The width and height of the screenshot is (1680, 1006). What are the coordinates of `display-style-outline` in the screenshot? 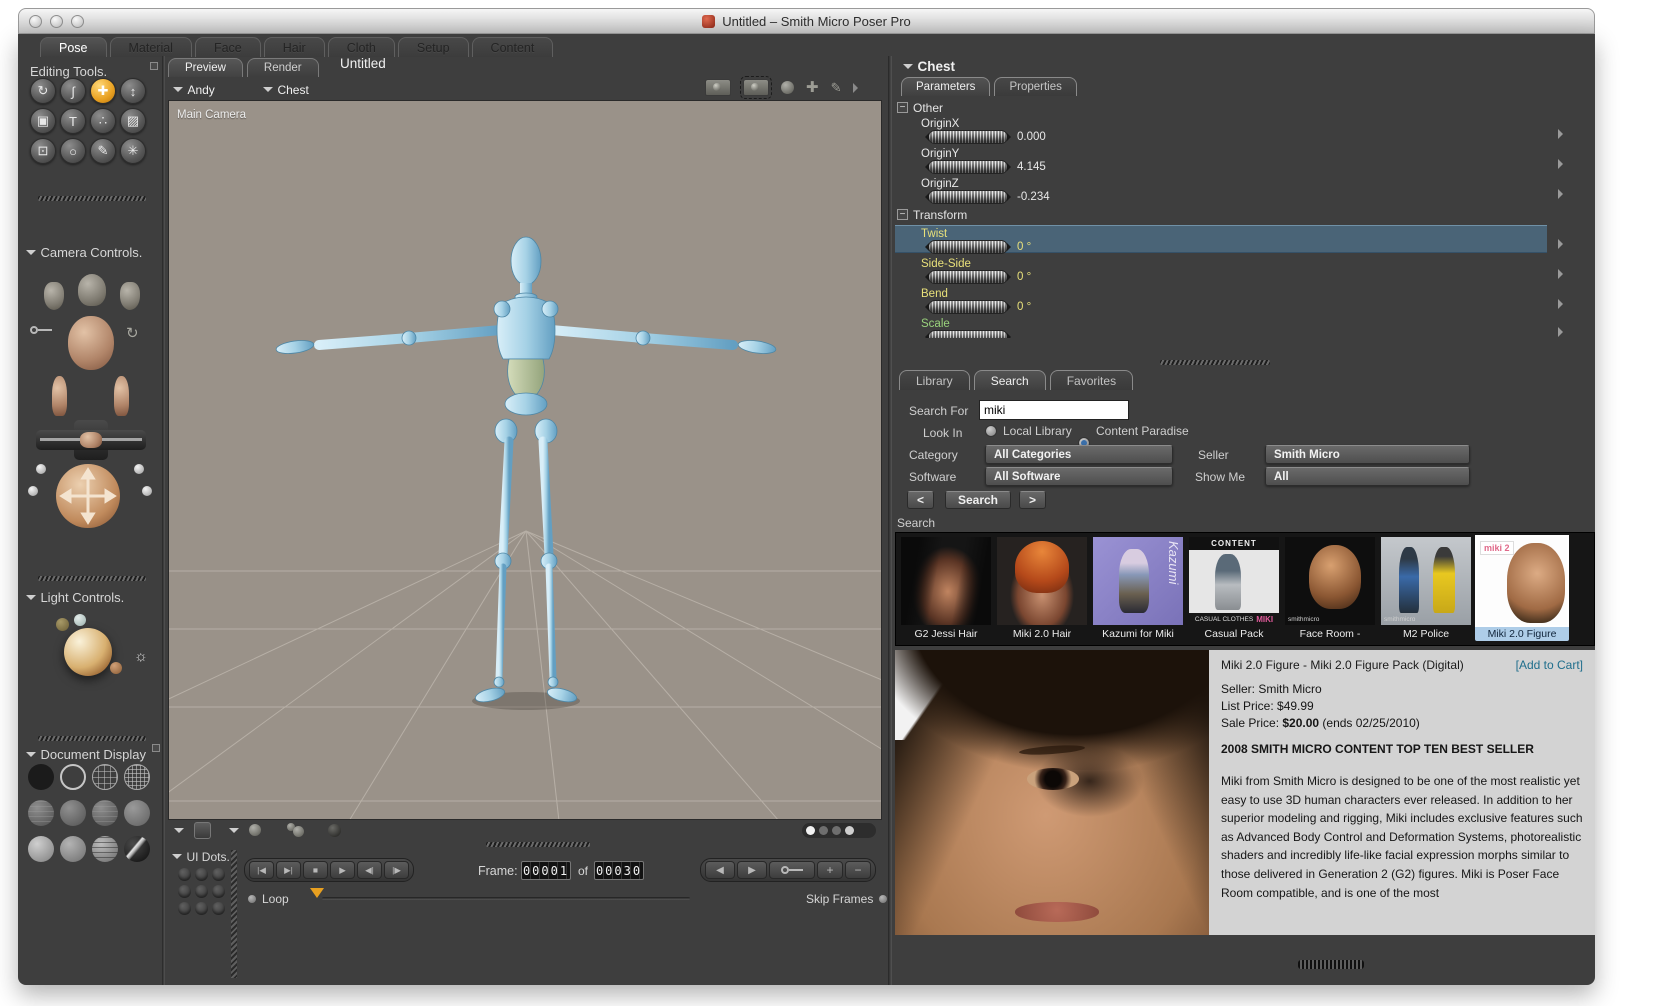 It's located at (73, 777).